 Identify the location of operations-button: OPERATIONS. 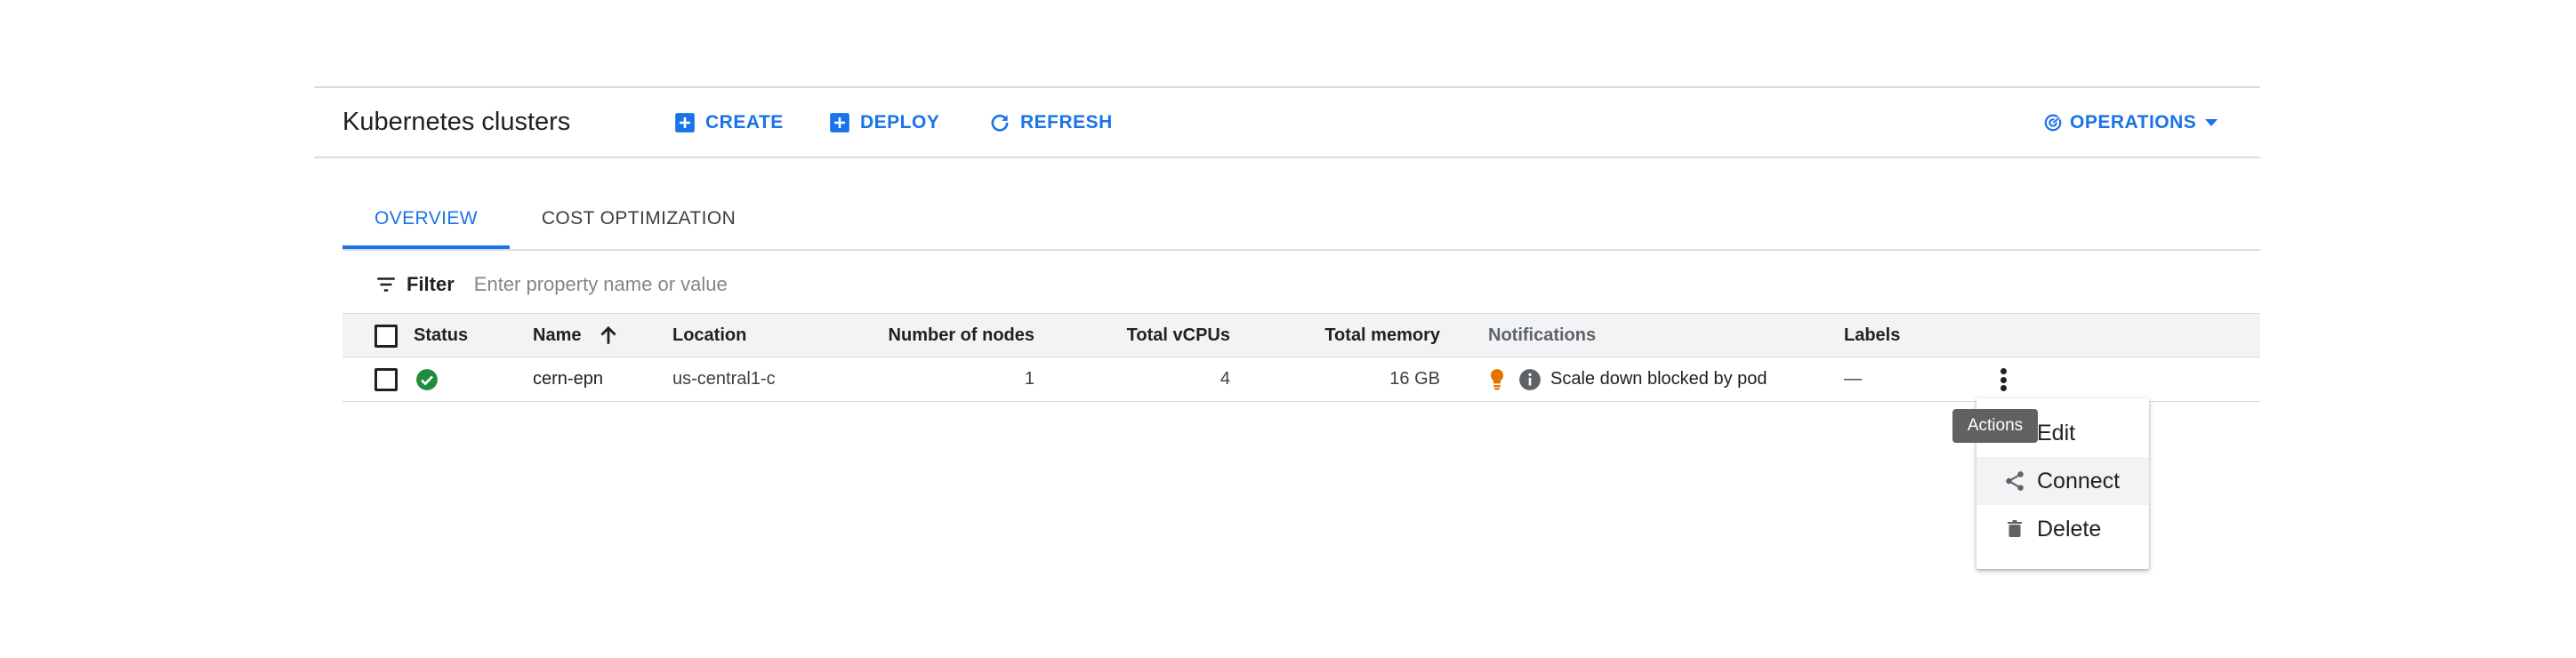
(2130, 122).